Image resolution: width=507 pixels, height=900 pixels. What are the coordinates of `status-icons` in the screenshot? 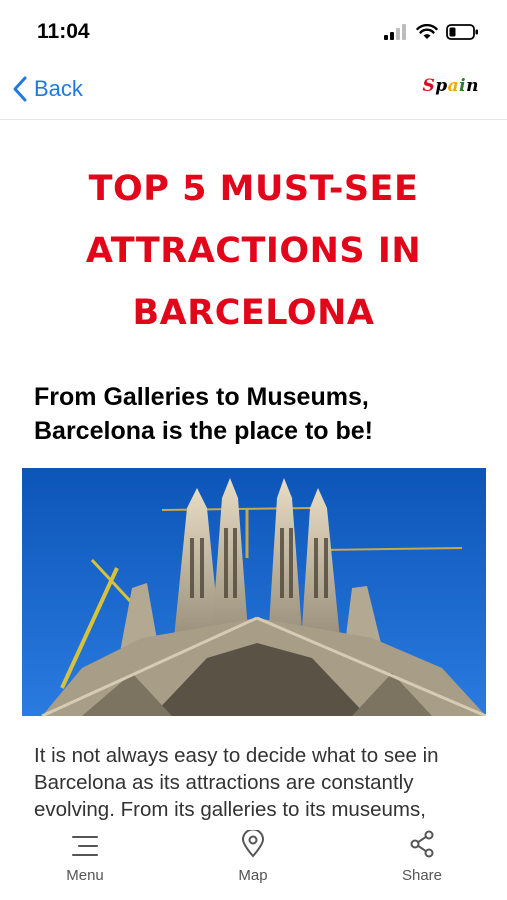 It's located at (431, 32).